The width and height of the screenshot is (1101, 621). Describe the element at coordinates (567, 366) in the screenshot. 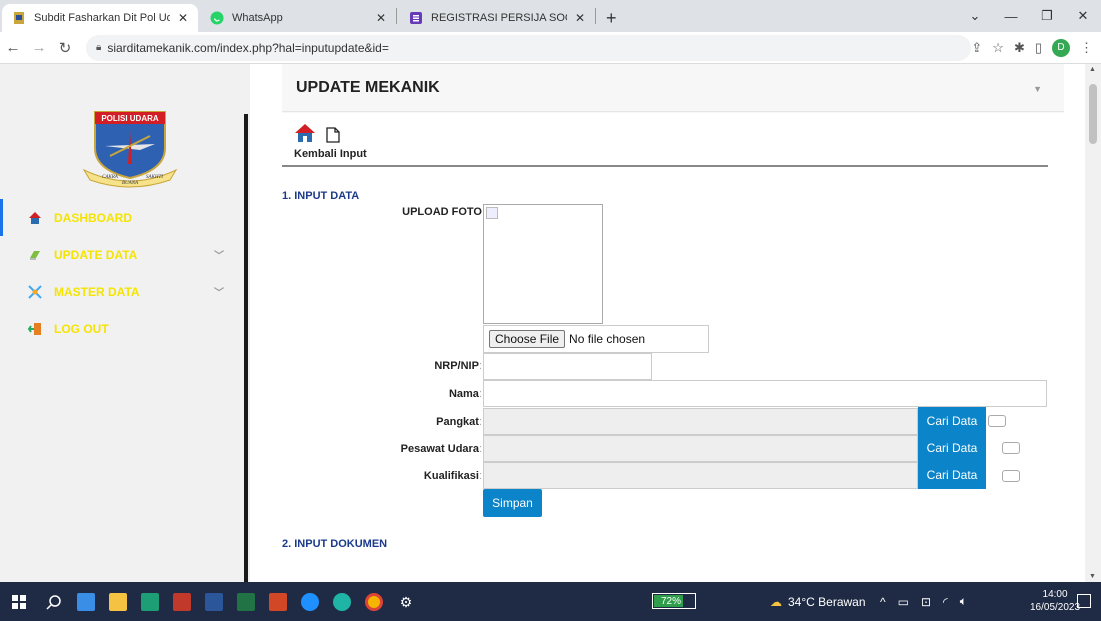

I see `nrp-field` at that location.